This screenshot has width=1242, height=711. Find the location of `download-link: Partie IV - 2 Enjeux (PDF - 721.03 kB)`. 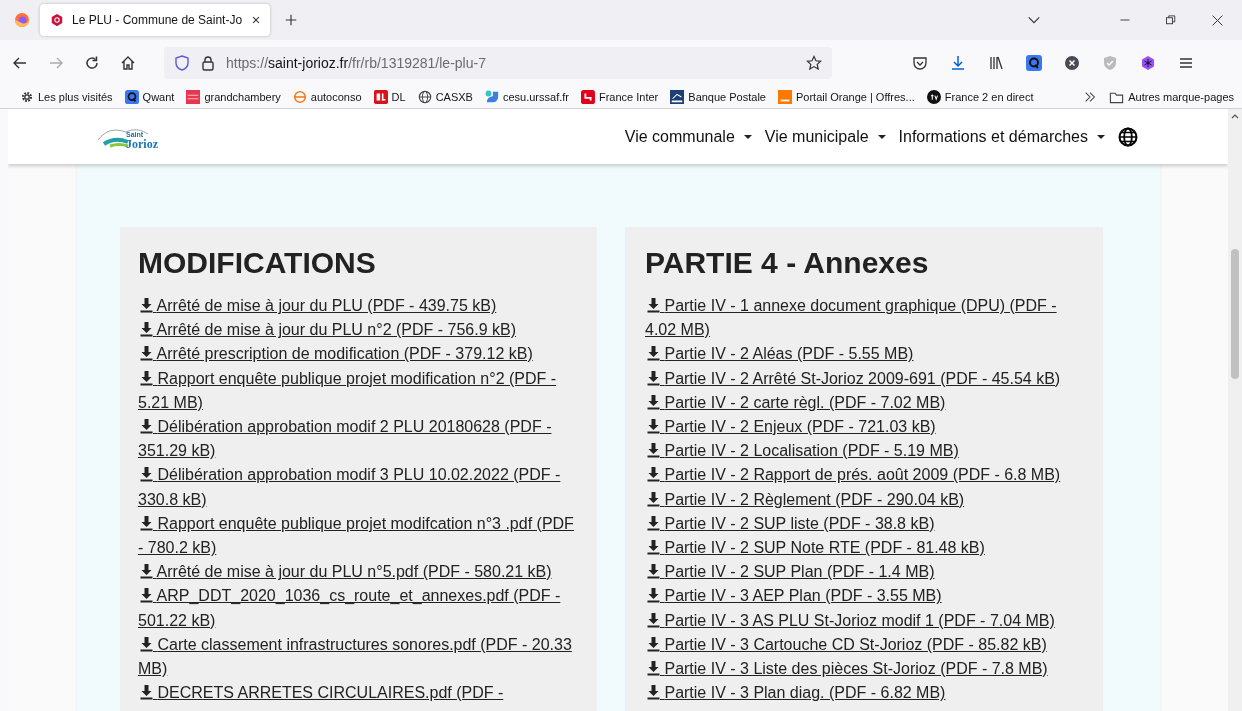

download-link: Partie IV - 2 Enjeux (PDF - 721.03 kB) is located at coordinates (790, 427).